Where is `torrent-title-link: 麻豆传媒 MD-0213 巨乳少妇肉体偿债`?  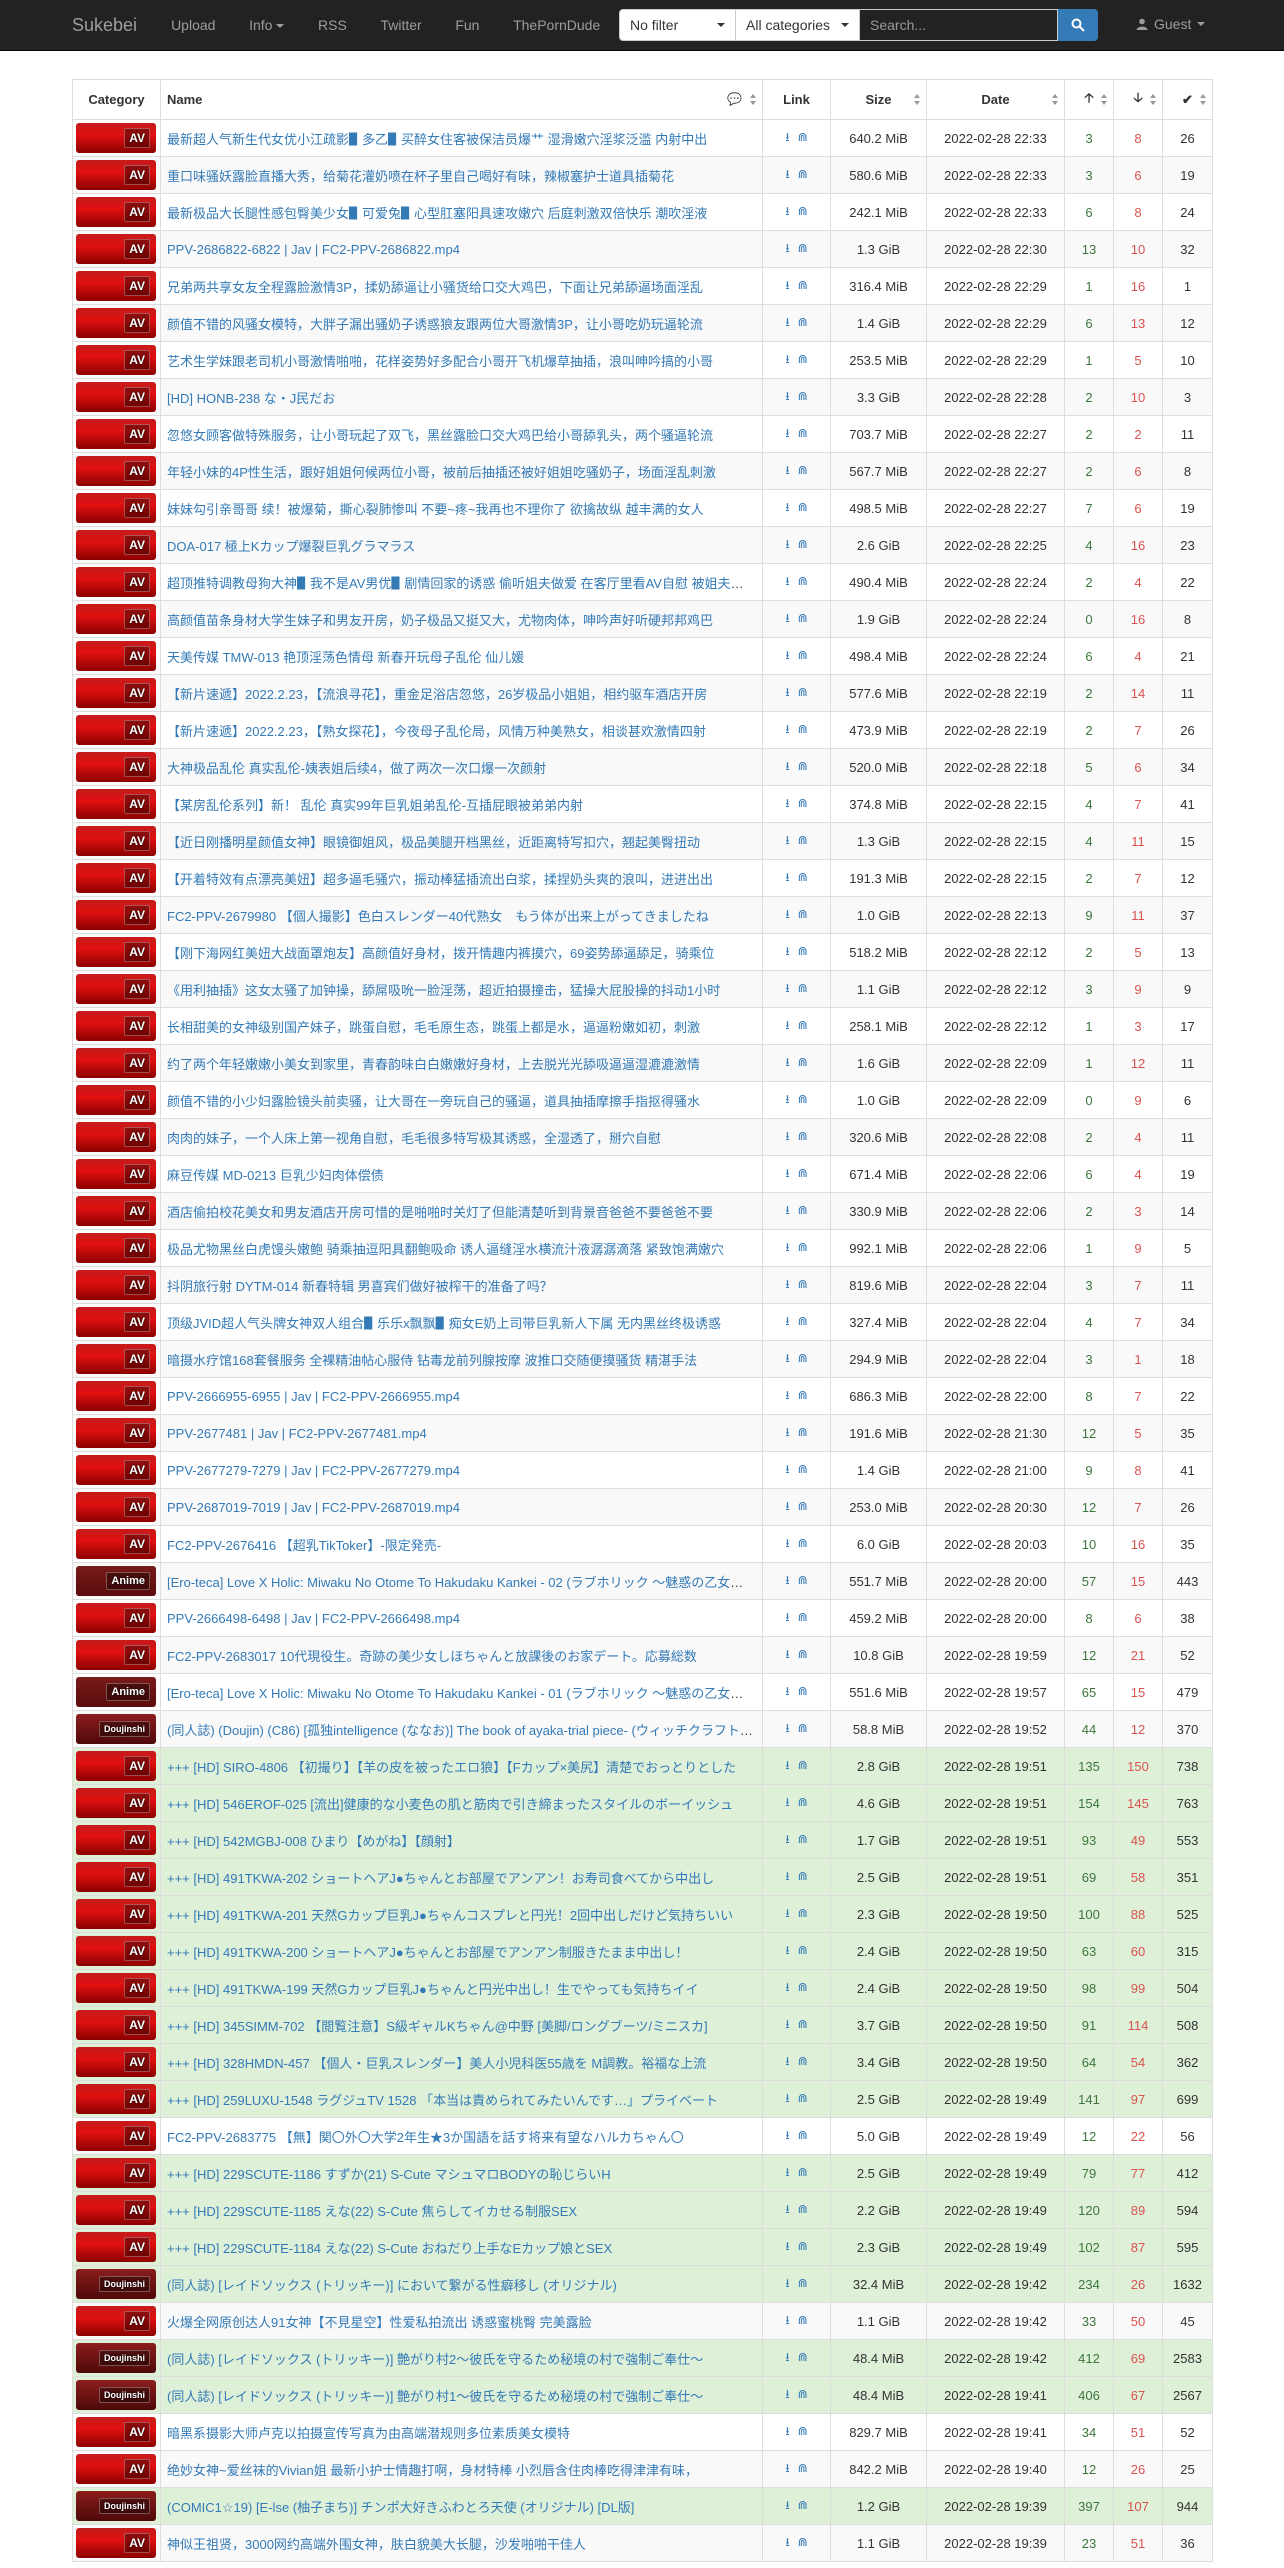
torrent-title-link: 麻豆传媒 MD-0213 巨乳少妇肉体偿债 is located at coordinates (275, 1175).